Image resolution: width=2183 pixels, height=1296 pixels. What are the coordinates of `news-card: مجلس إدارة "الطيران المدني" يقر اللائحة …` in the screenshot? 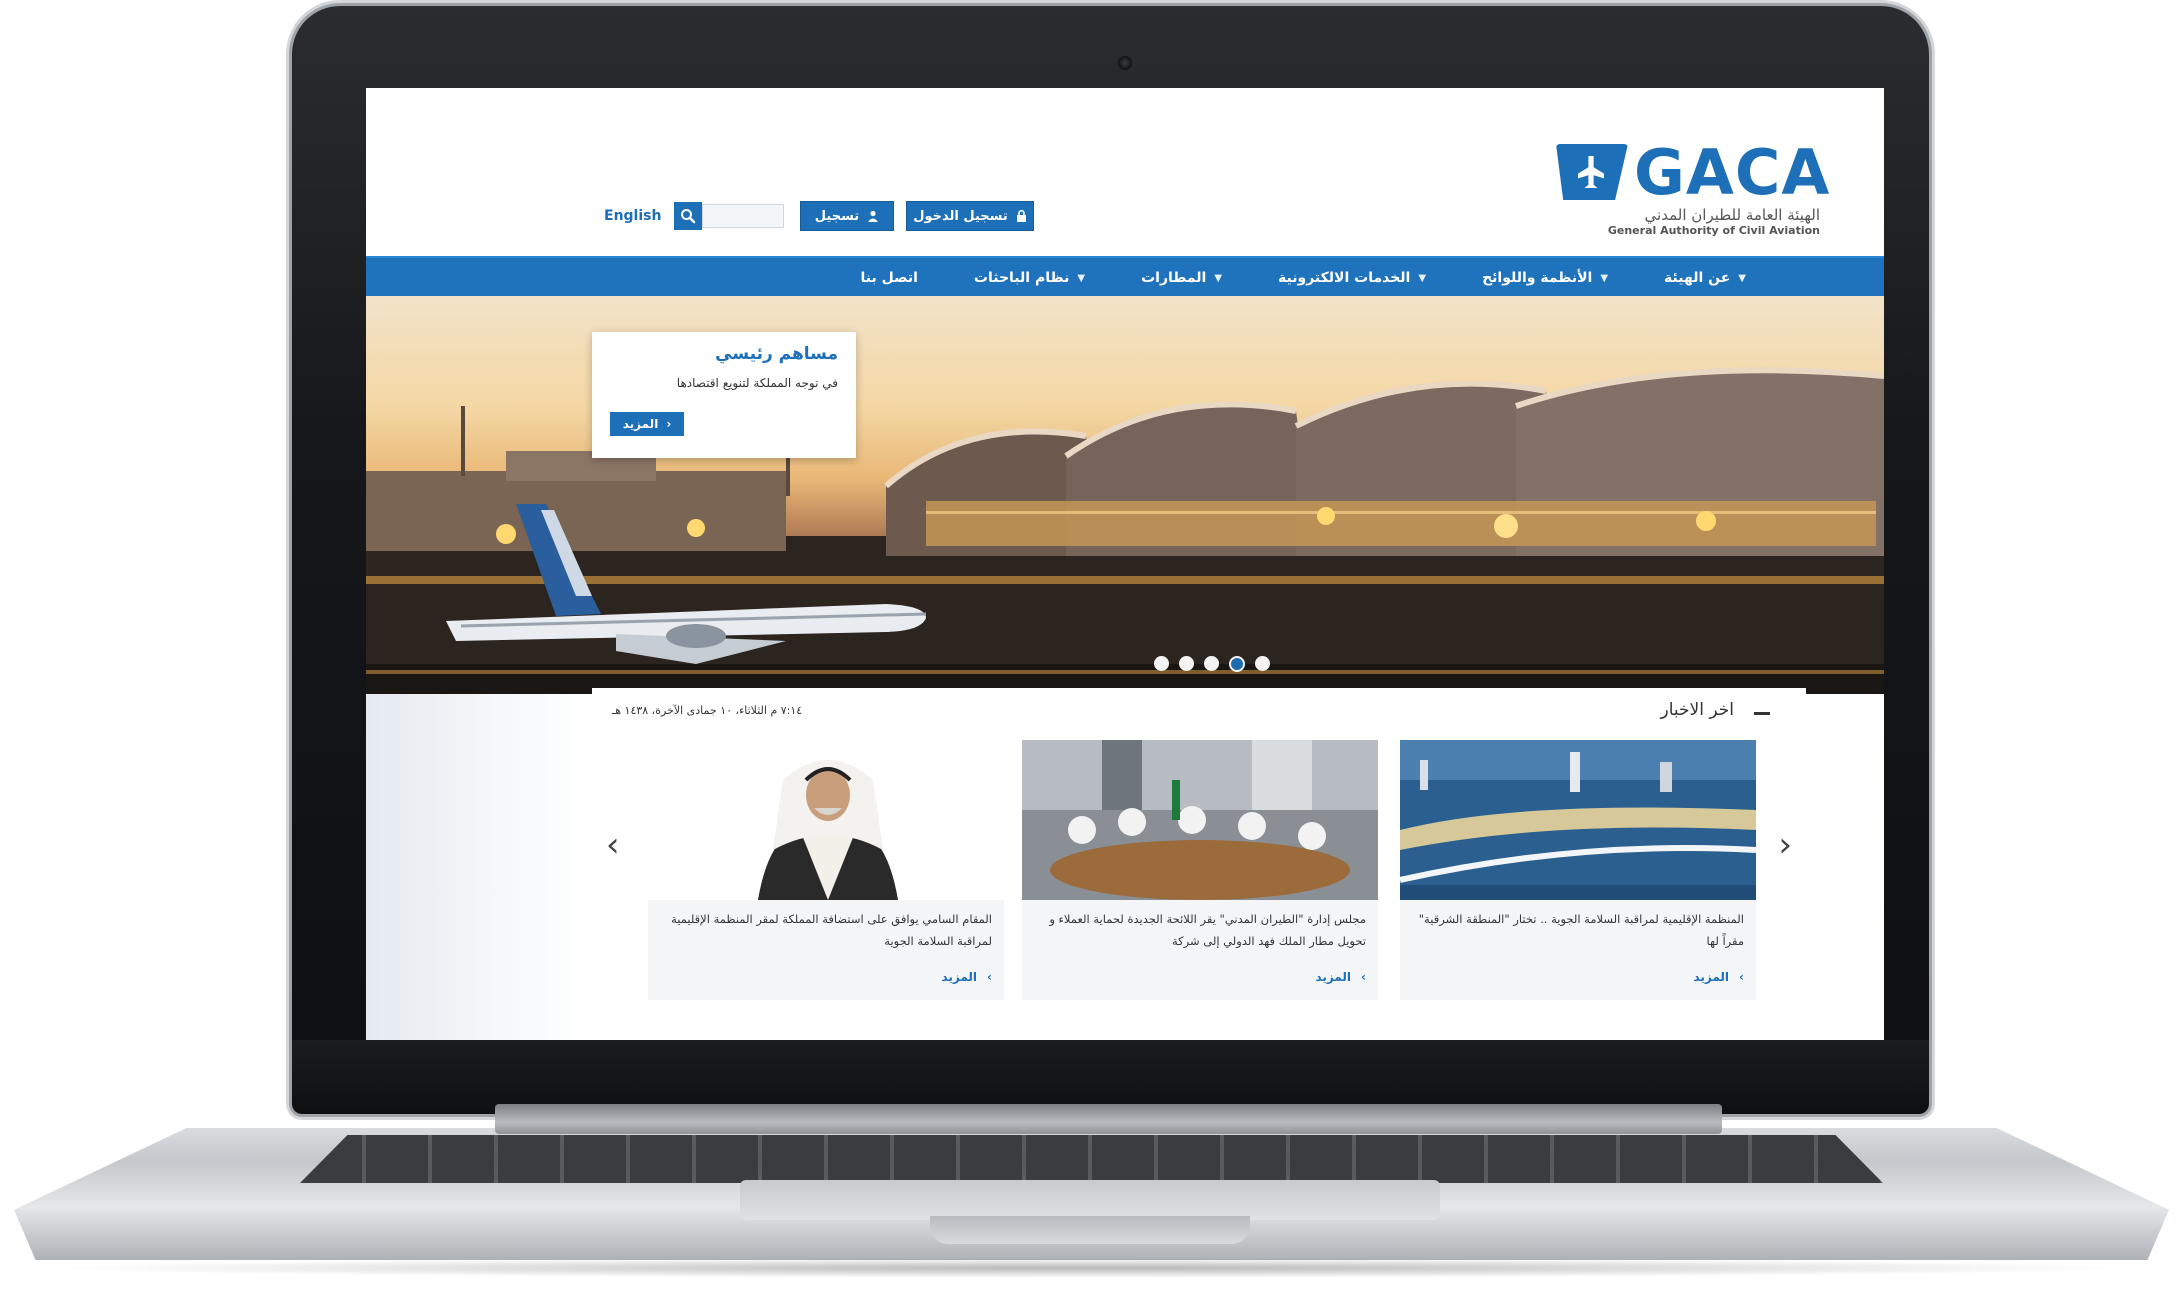 It's located at (1200, 870).